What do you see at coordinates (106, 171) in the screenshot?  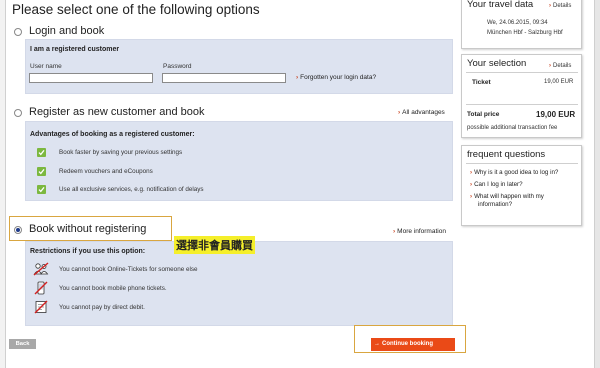 I see `advantage-item: Redeem vouchers and eCoupons` at bounding box center [106, 171].